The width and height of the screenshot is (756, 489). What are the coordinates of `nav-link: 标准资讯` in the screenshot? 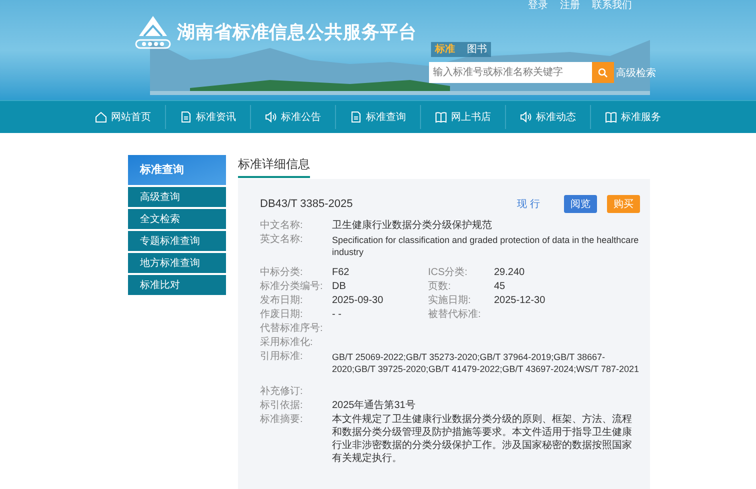 It's located at (208, 117).